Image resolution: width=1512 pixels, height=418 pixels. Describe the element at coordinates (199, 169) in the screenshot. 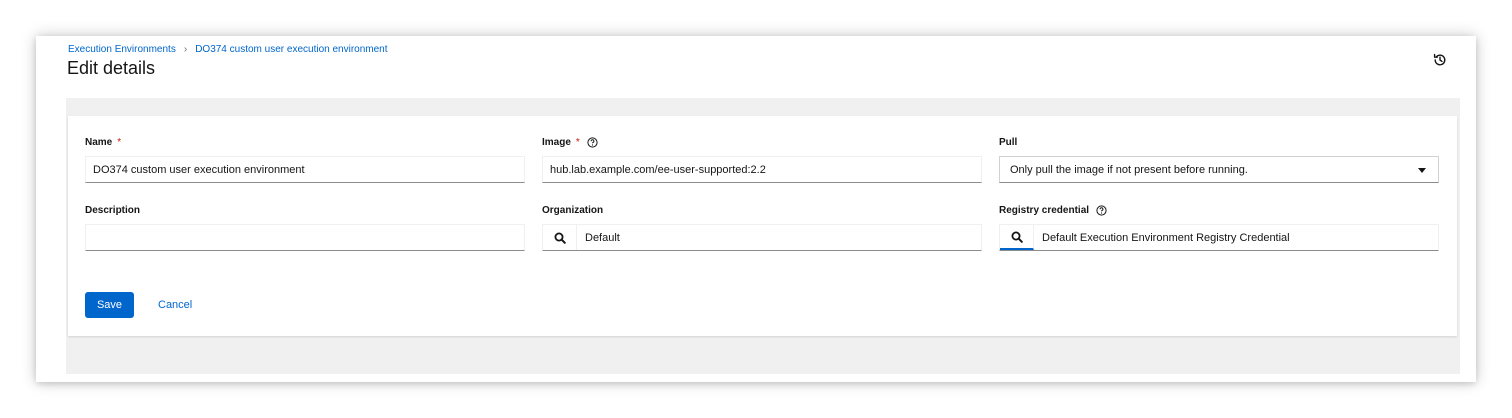

I see `name-input-value: DO374 custom user execution environment` at that location.